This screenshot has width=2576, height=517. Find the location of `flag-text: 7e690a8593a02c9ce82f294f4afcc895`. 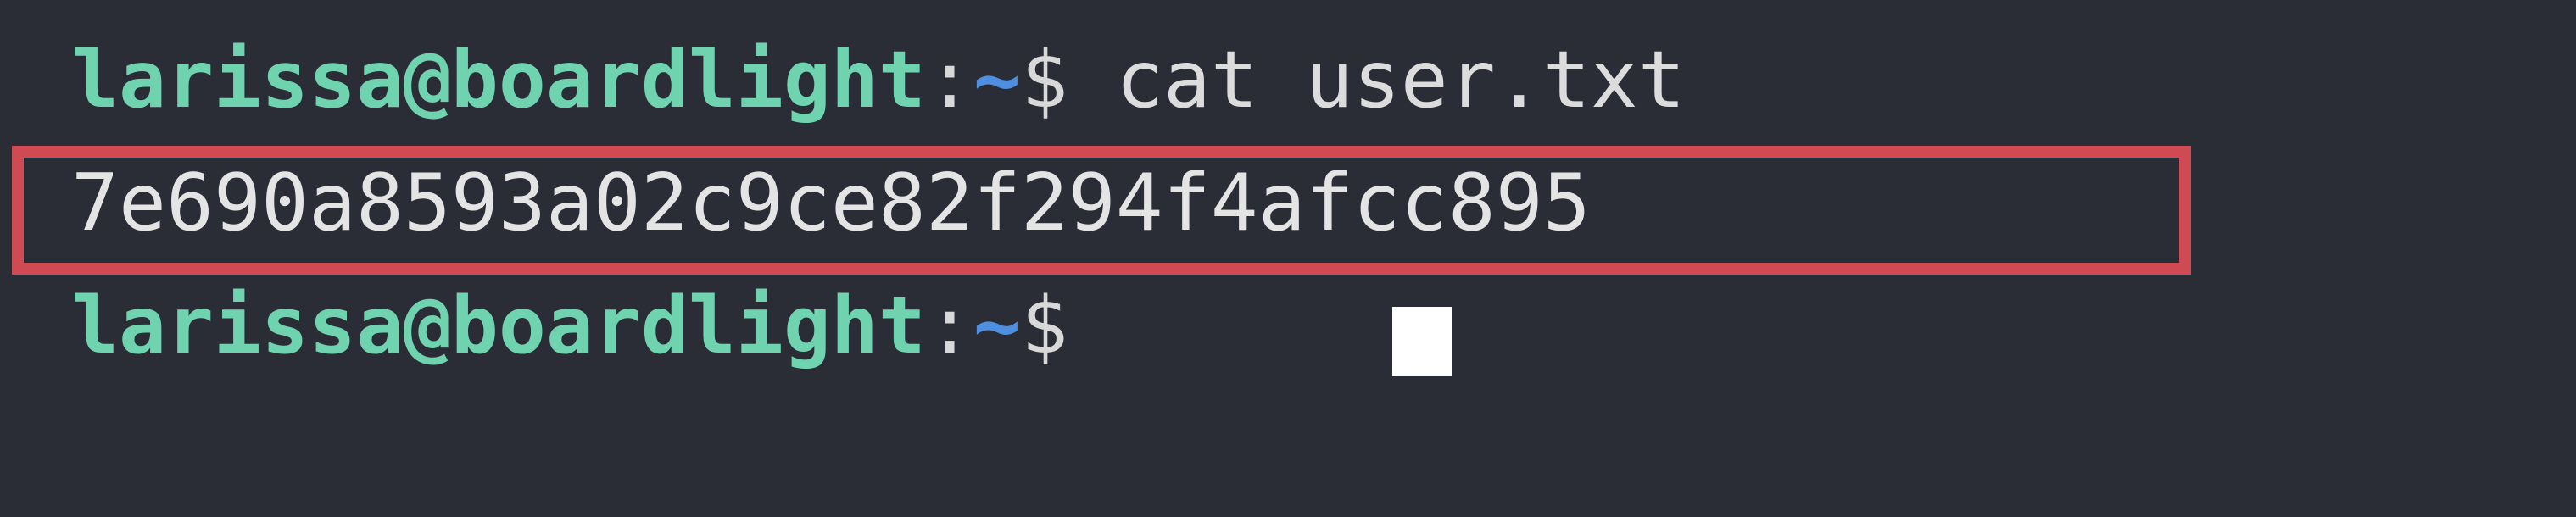

flag-text: 7e690a8593a02c9ce82f294f4afcc895 is located at coordinates (831, 202).